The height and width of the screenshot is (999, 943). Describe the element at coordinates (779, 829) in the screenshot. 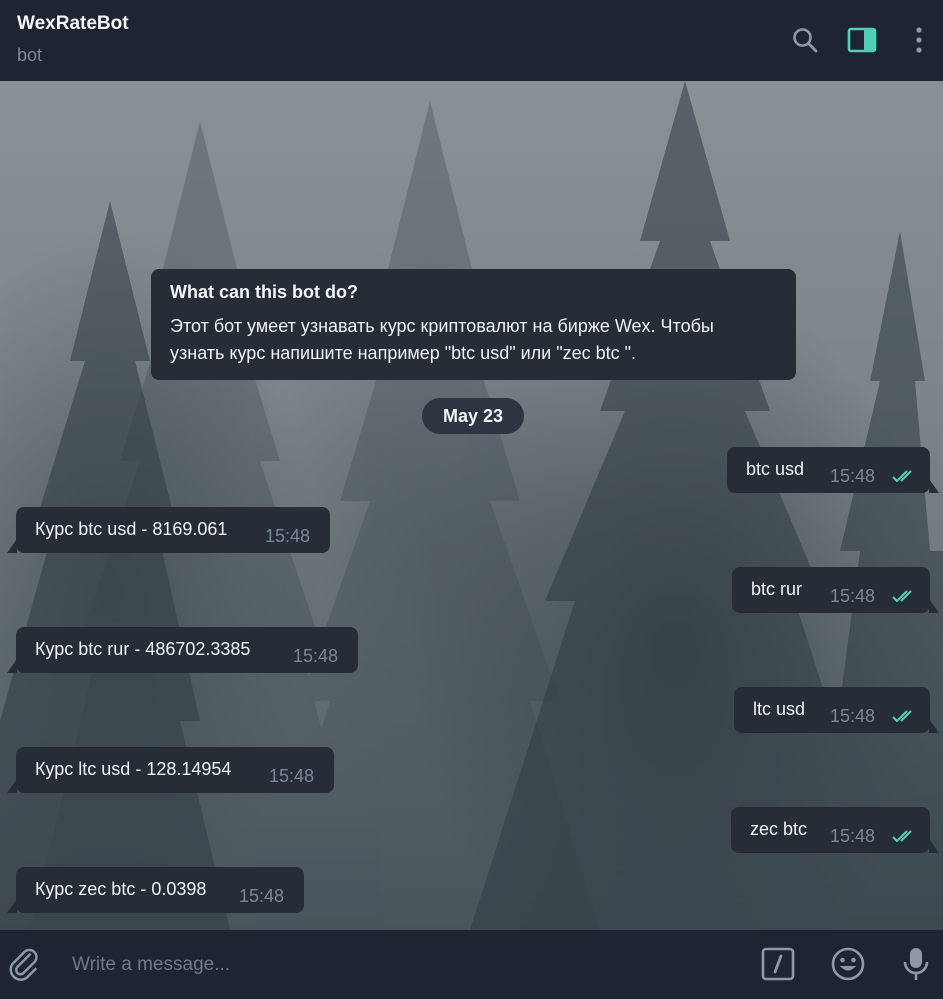

I see `message-text: zec btc` at that location.